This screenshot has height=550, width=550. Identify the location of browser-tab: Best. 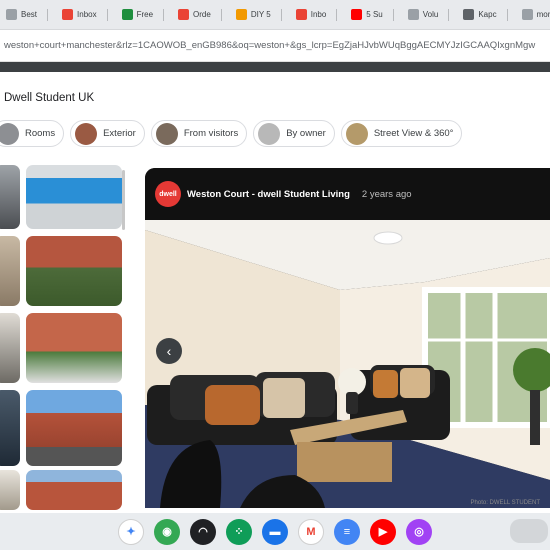
(27, 15).